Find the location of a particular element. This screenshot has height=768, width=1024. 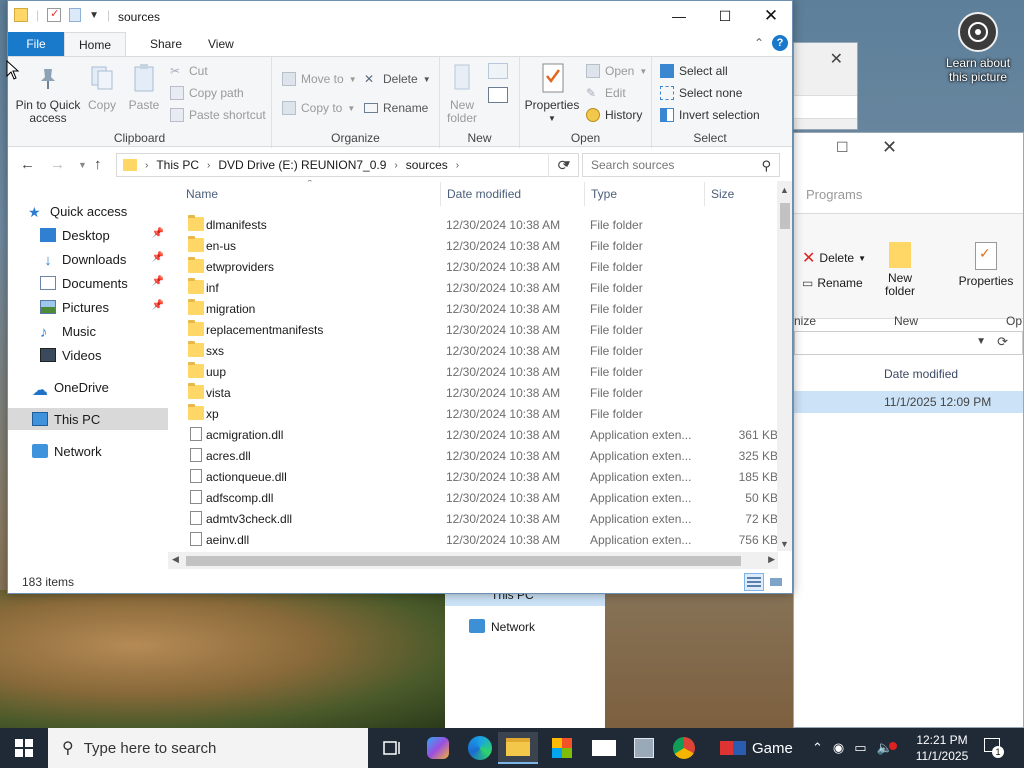

background-properties-button: ✓ Properties is located at coordinates (986, 265).